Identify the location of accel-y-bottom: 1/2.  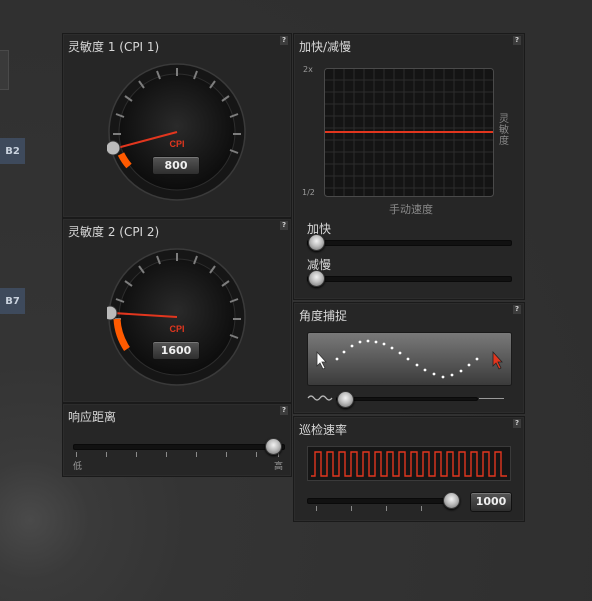
(308, 192).